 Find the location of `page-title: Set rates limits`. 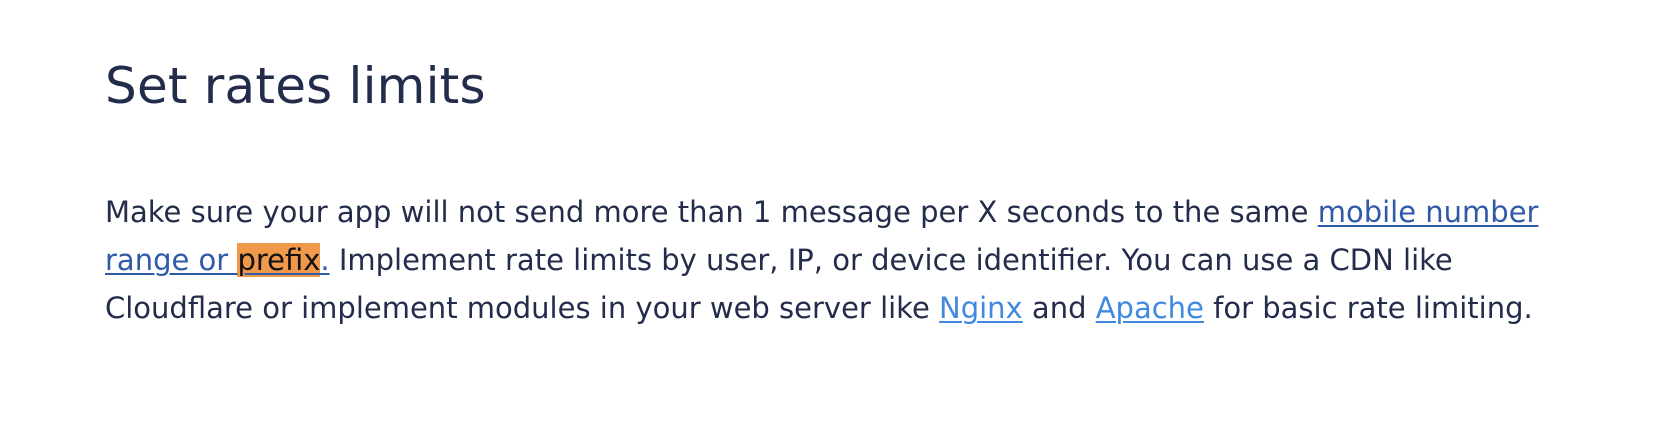

page-title: Set rates limits is located at coordinates (295, 86).